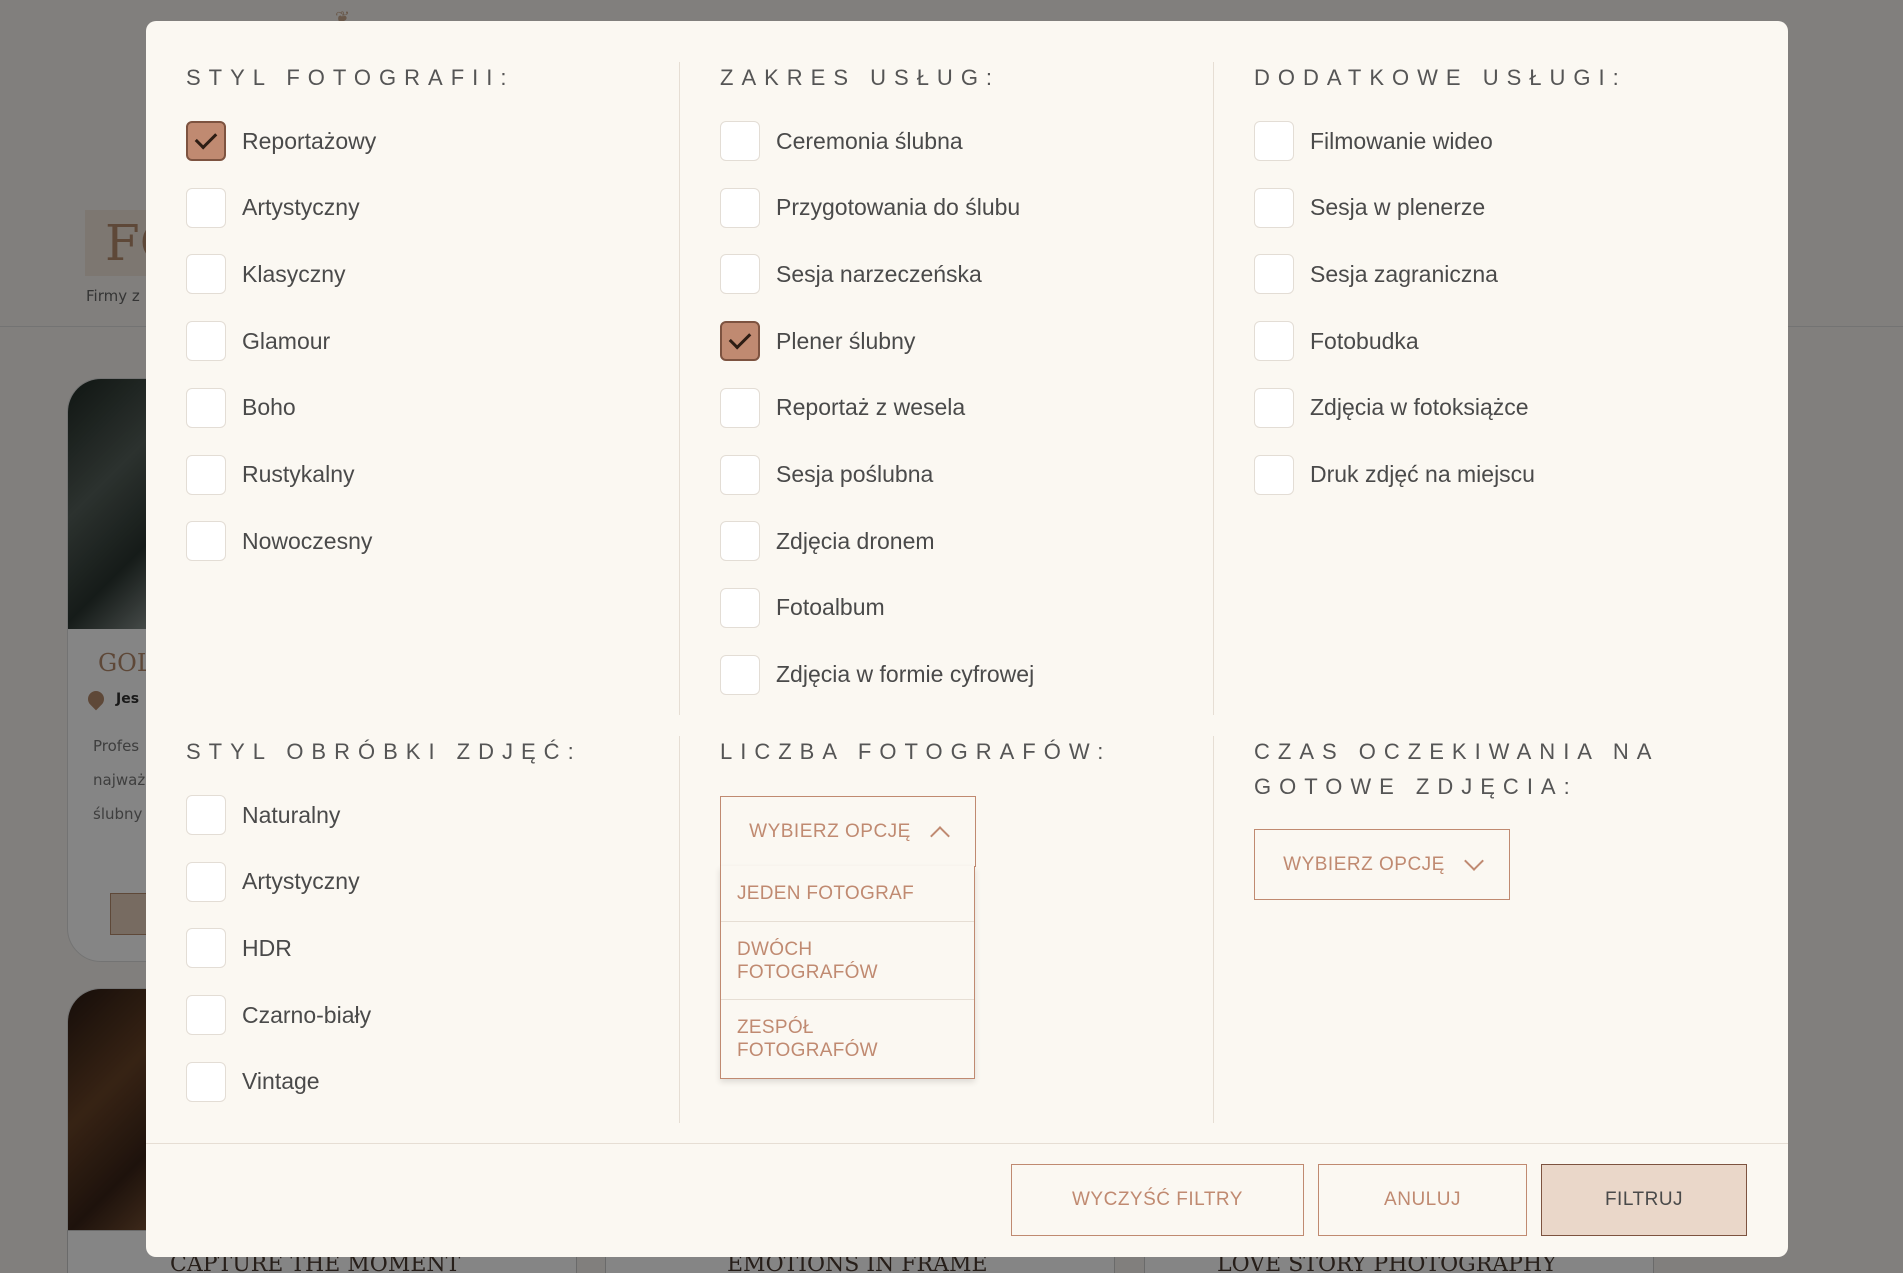  I want to click on checkbox-label: Boho, so click(269, 407).